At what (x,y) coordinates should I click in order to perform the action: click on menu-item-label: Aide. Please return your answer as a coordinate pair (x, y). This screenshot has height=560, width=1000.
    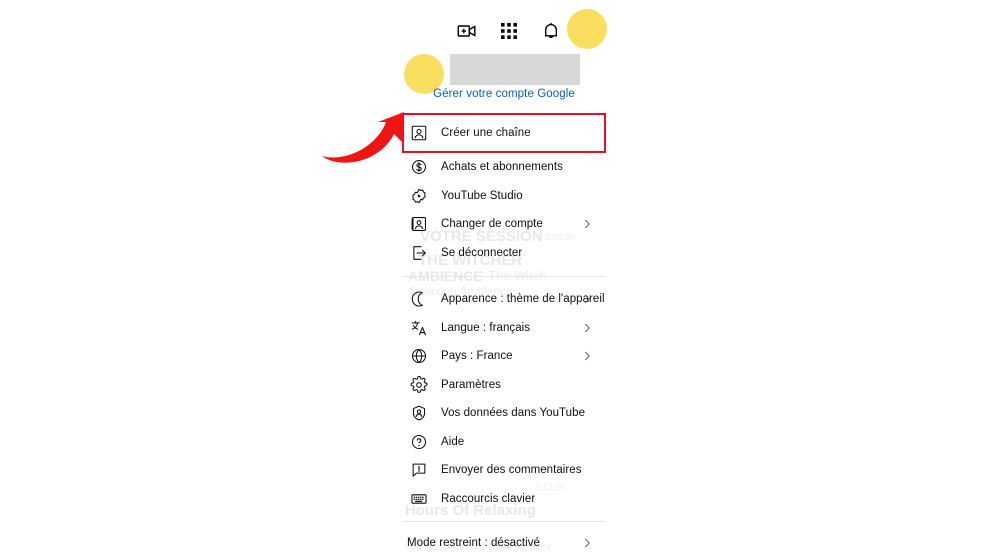
    Looking at the image, I should click on (453, 441).